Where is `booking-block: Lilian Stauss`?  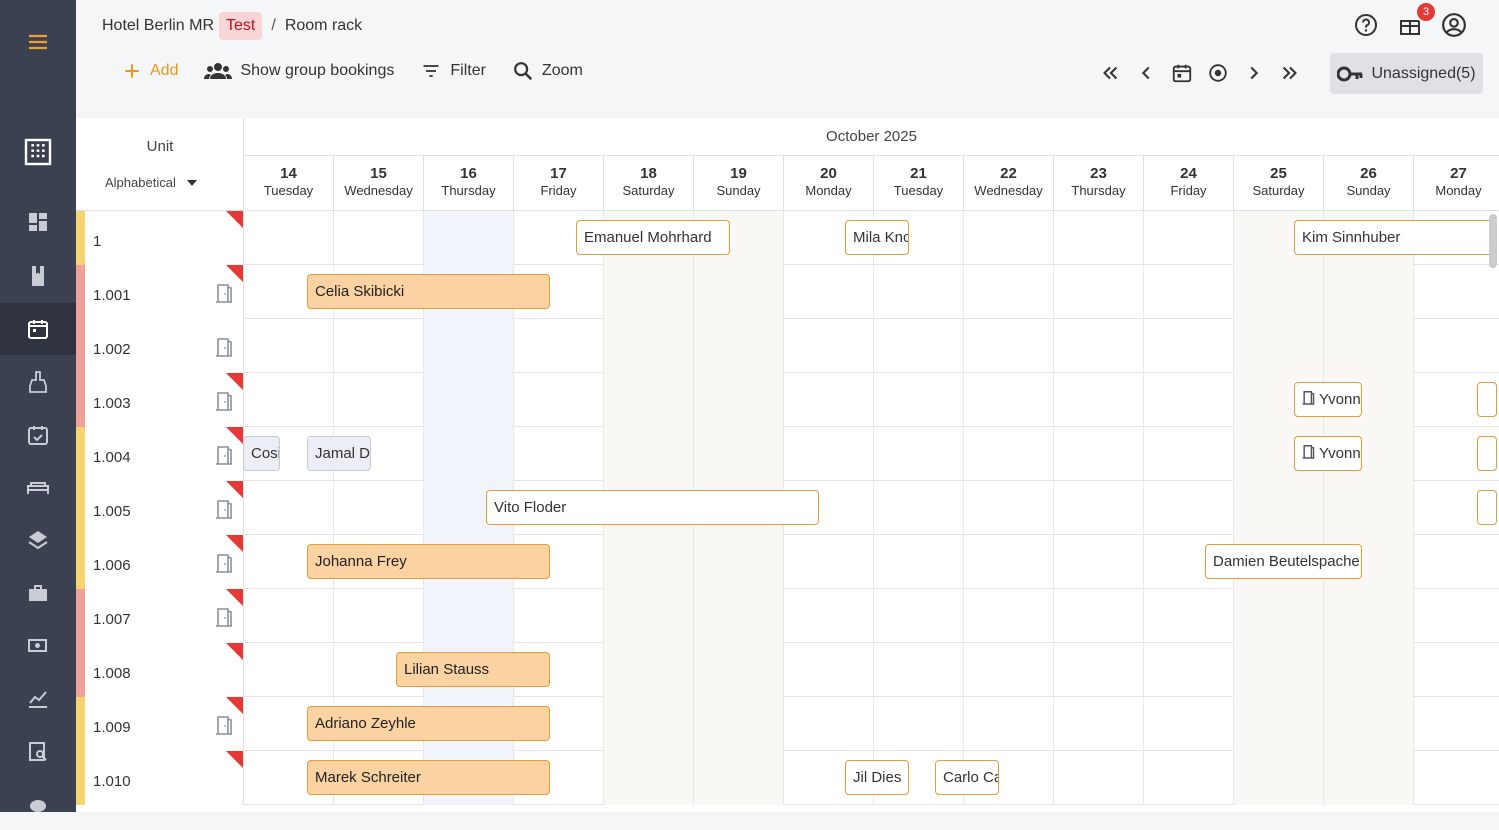
booking-block: Lilian Stauss is located at coordinates (473, 669).